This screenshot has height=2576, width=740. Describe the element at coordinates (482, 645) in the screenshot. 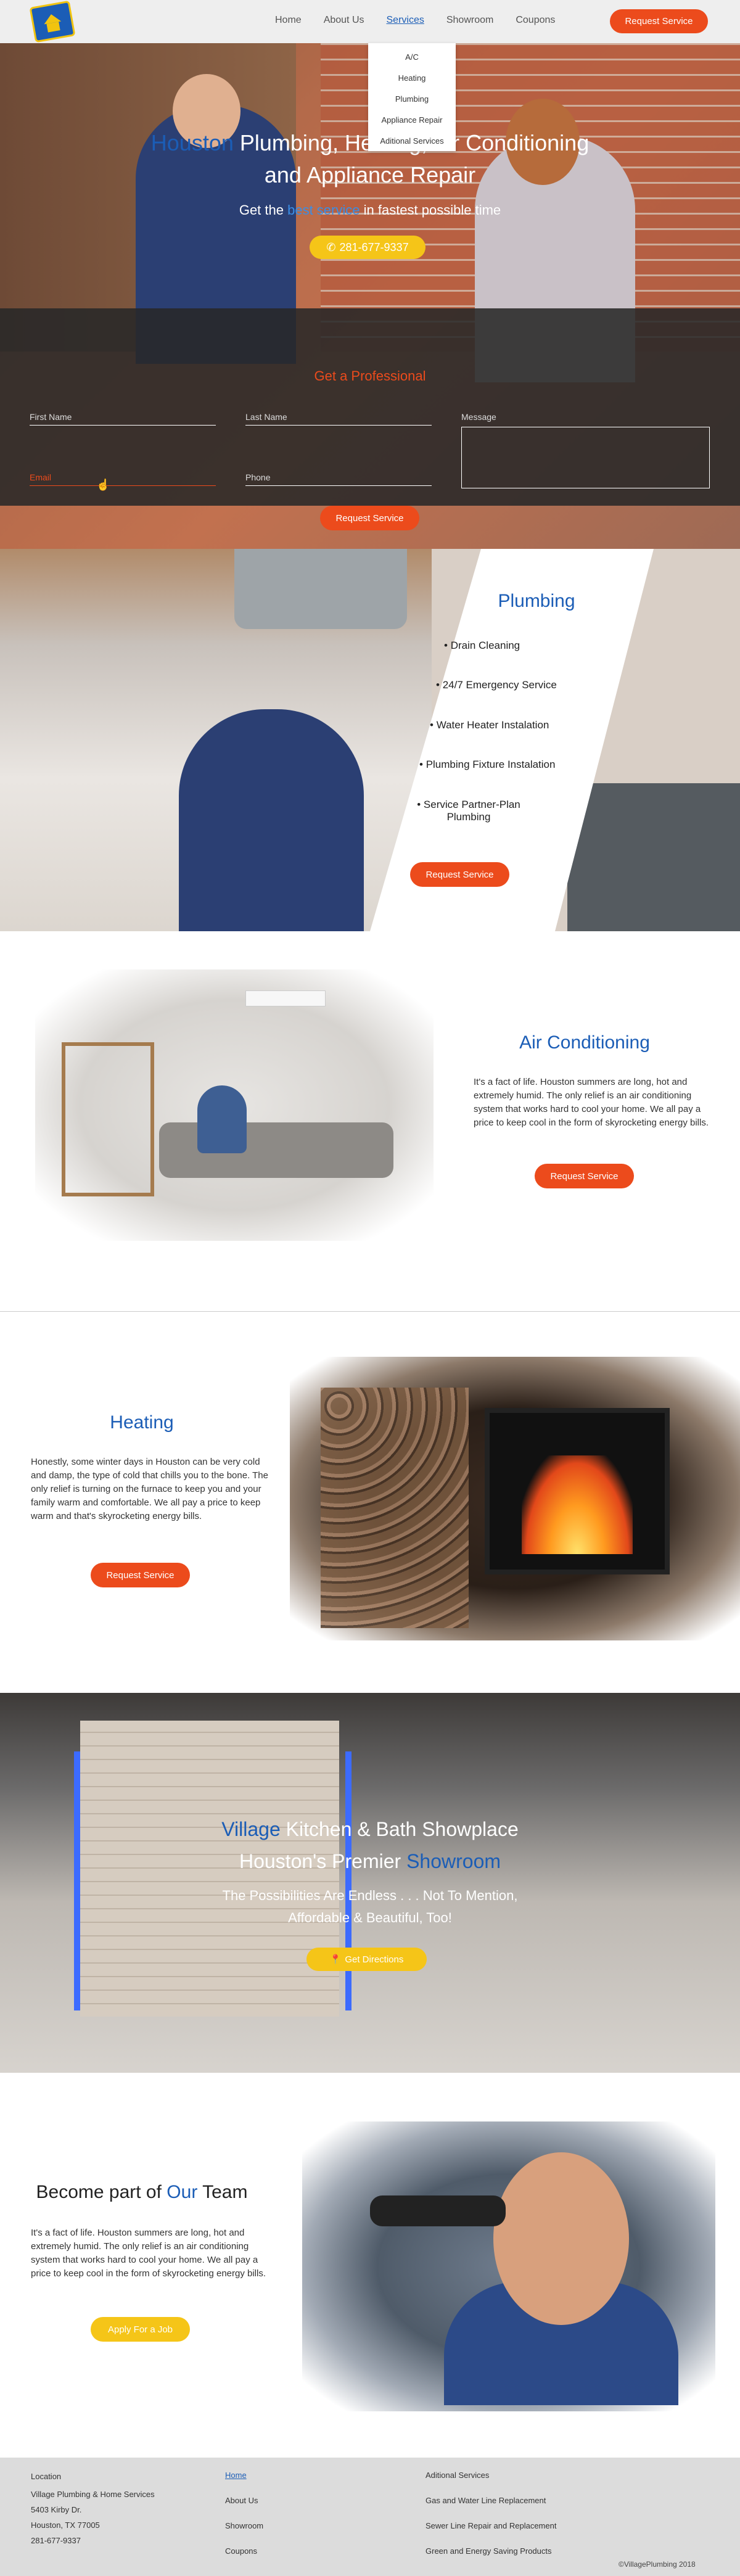

I see `plumbing-item: • Drain Cleaning` at that location.